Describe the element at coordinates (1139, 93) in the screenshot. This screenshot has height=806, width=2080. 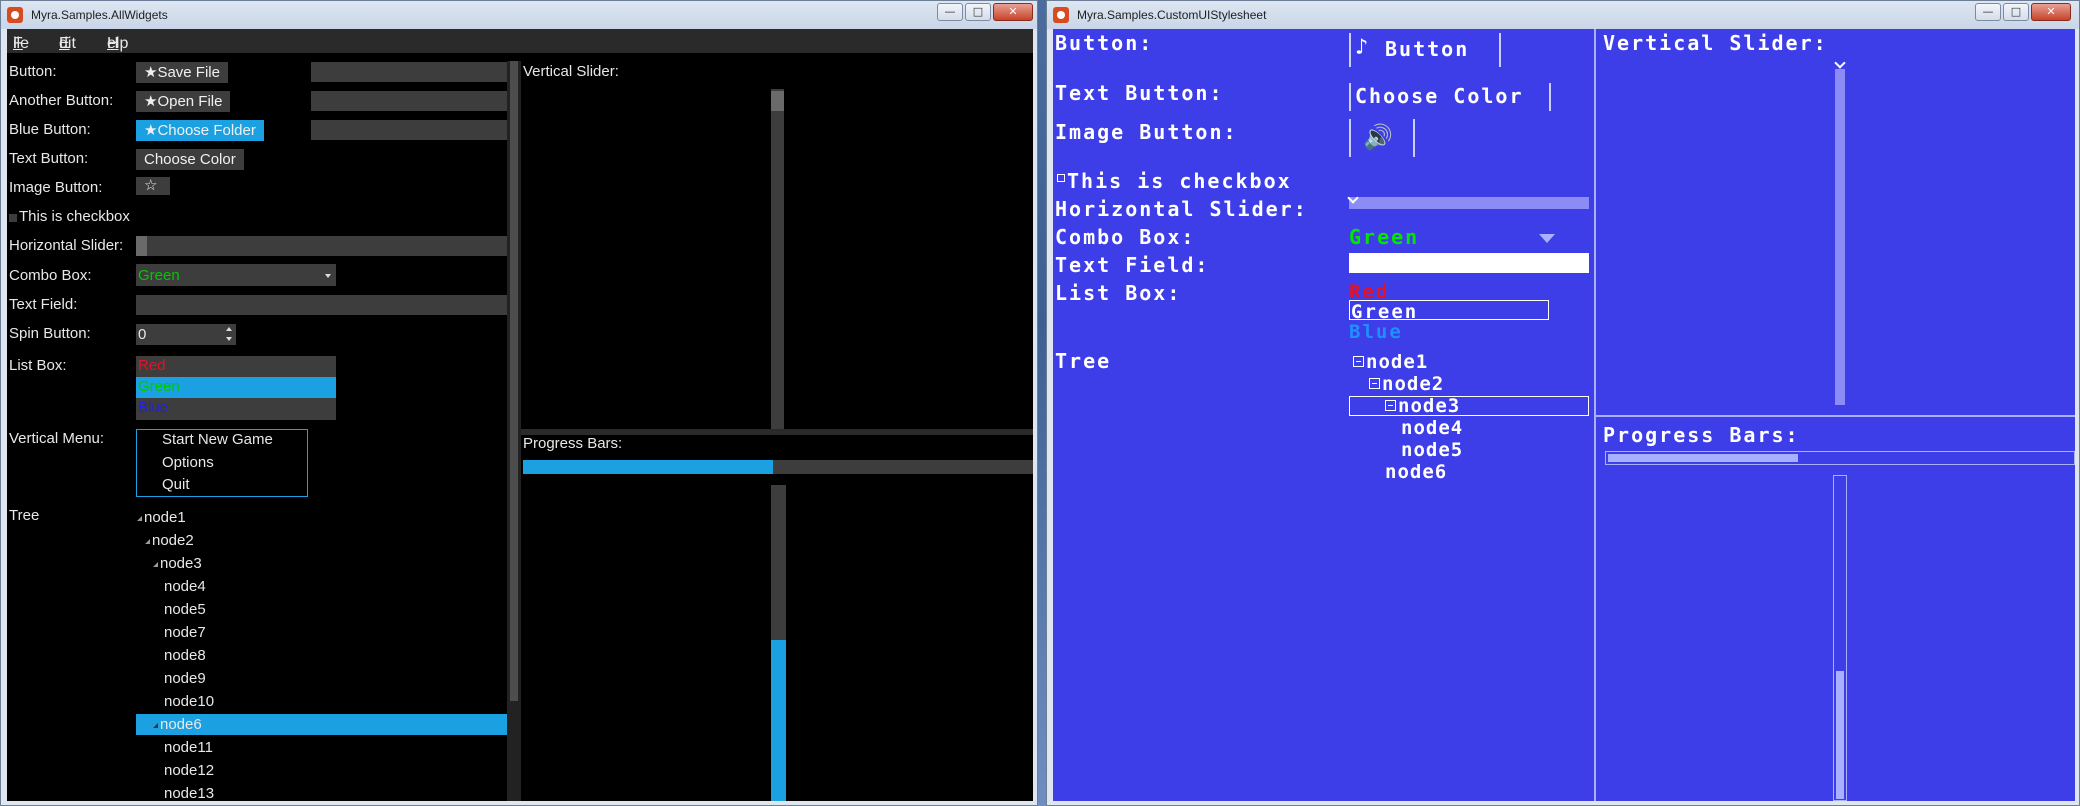
I see `text-button-label: Text Button:` at that location.